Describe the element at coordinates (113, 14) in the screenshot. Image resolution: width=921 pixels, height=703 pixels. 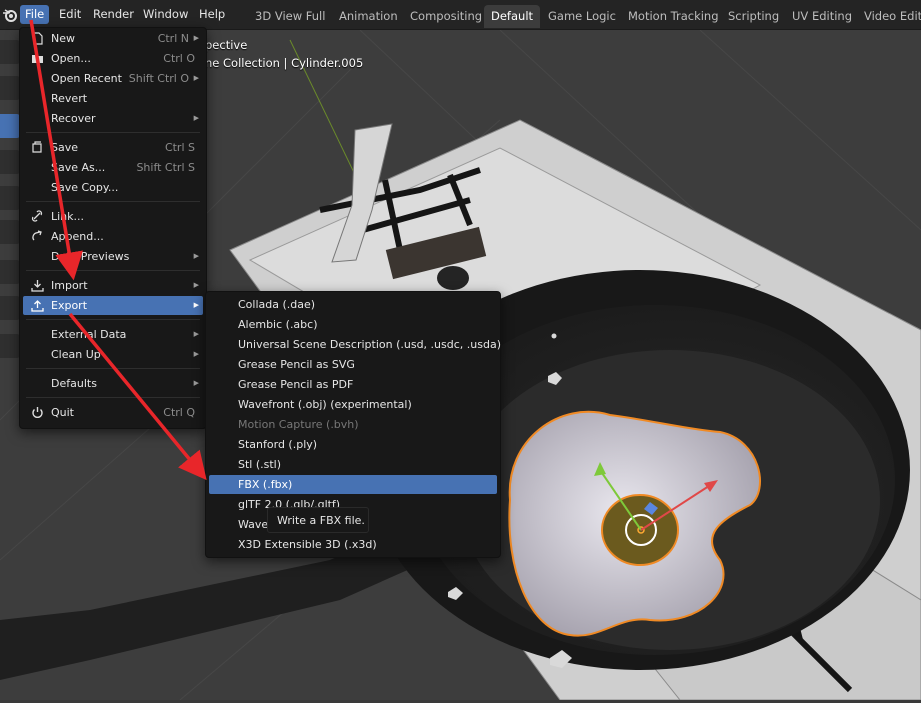
I see `menu-render: Render` at that location.